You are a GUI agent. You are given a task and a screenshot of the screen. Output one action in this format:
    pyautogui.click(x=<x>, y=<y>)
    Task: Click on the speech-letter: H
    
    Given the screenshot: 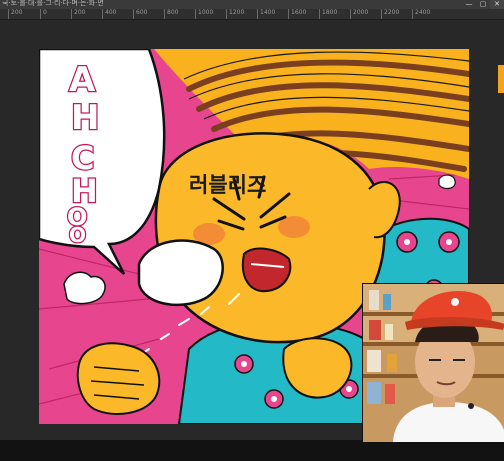 What is the action you would take?
    pyautogui.click(x=85, y=118)
    